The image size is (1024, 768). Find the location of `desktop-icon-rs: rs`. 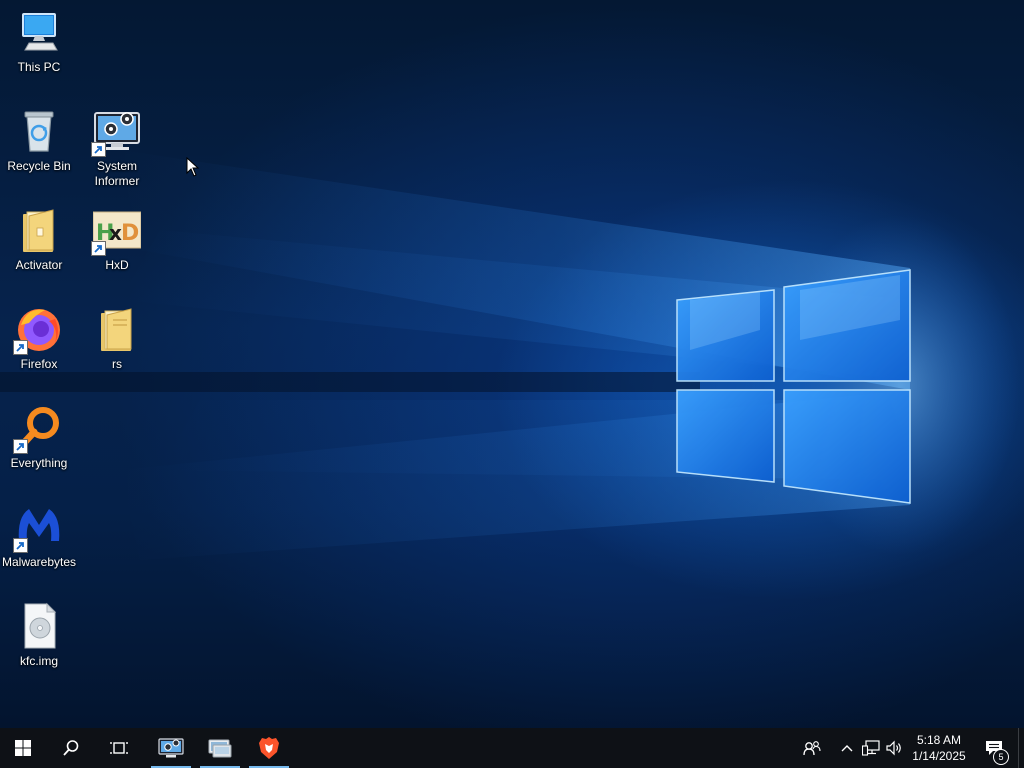

desktop-icon-rs: rs is located at coordinates (117, 338).